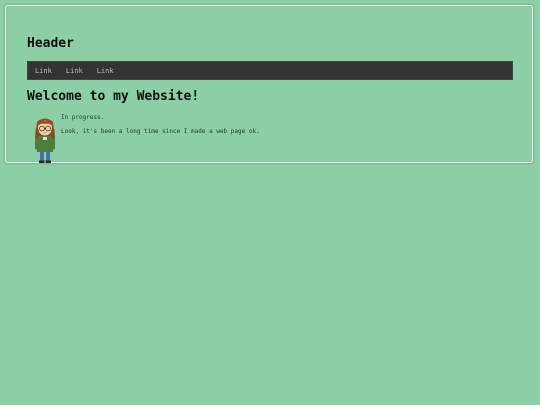  I want to click on avatar-icon, so click(45, 140).